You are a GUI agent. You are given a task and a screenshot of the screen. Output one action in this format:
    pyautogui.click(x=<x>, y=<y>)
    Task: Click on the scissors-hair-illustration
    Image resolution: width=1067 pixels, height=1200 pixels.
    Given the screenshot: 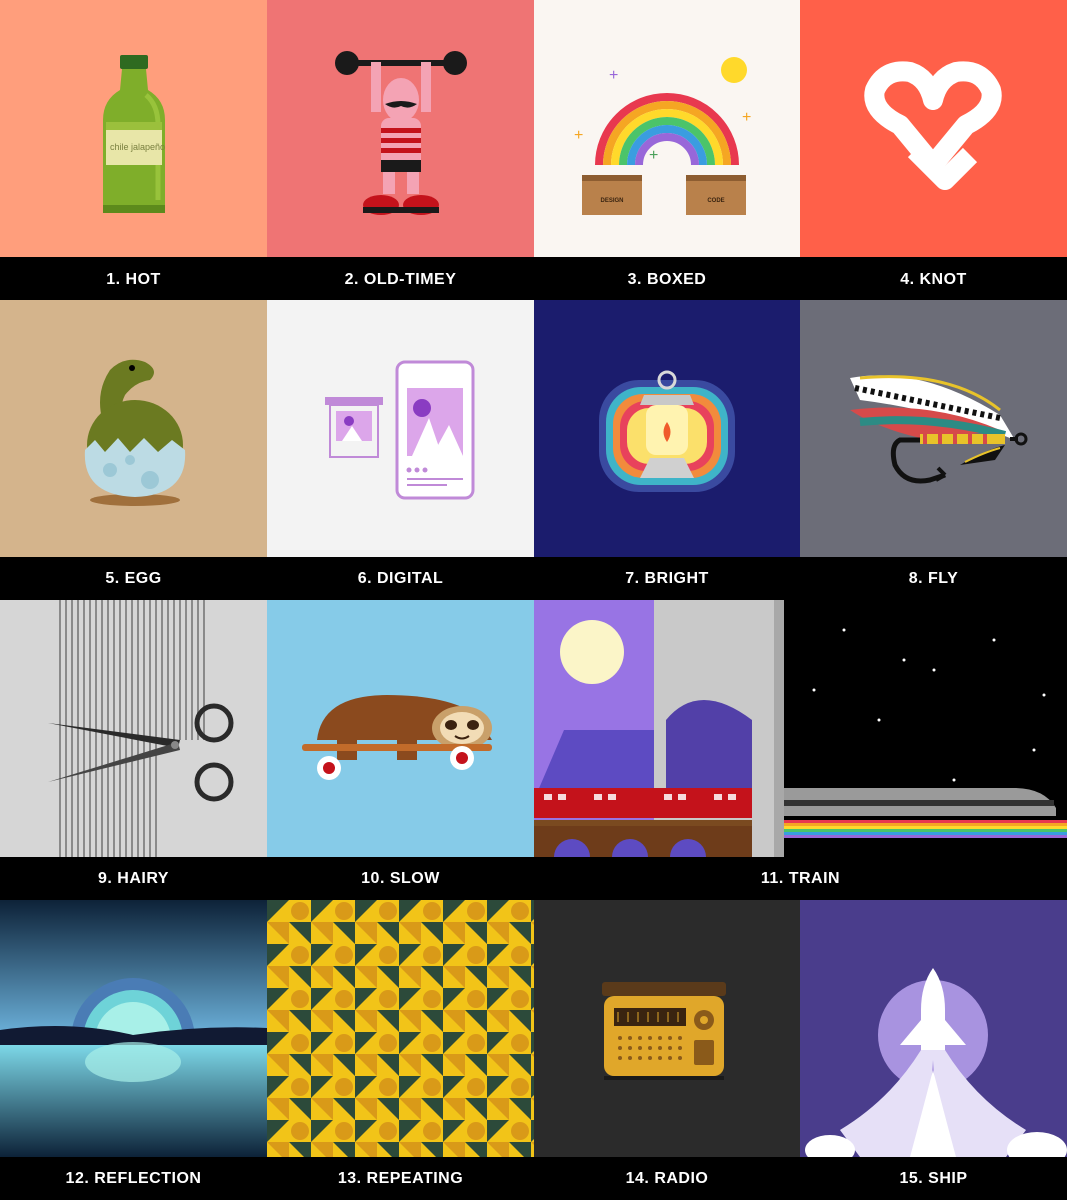 What is the action you would take?
    pyautogui.click(x=133, y=728)
    